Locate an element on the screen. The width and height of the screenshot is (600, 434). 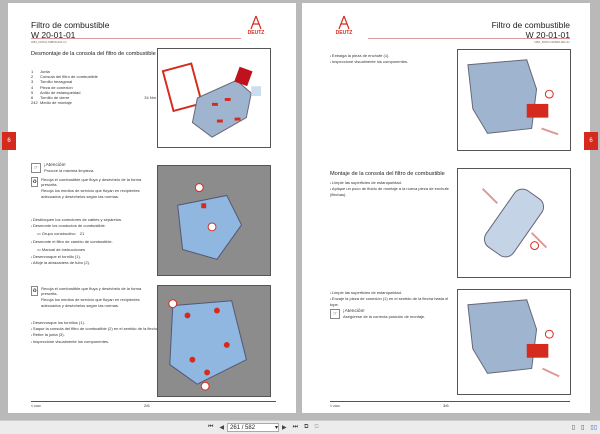
continuous-view-icon: ▯ is located at coordinates (582, 427).